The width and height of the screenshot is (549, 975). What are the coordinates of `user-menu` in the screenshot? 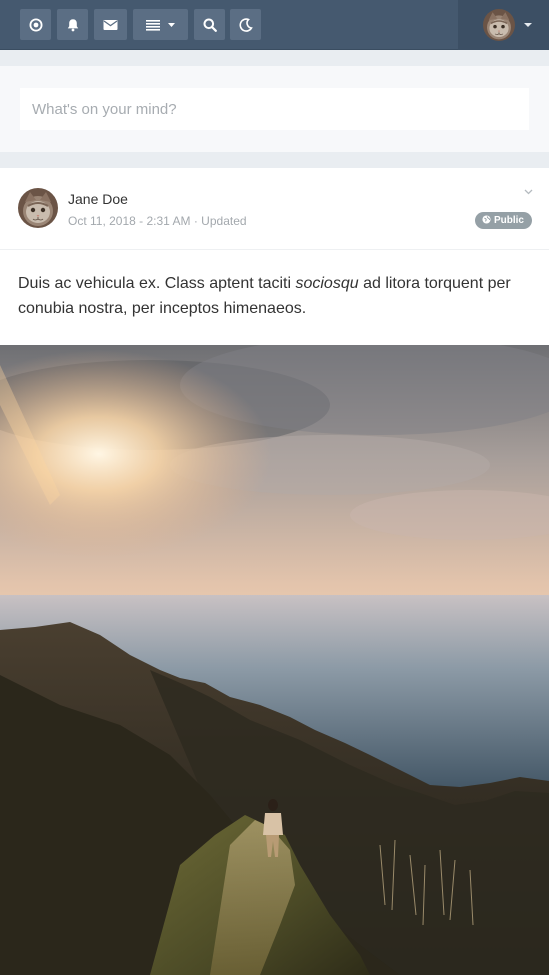 It's located at (503, 25).